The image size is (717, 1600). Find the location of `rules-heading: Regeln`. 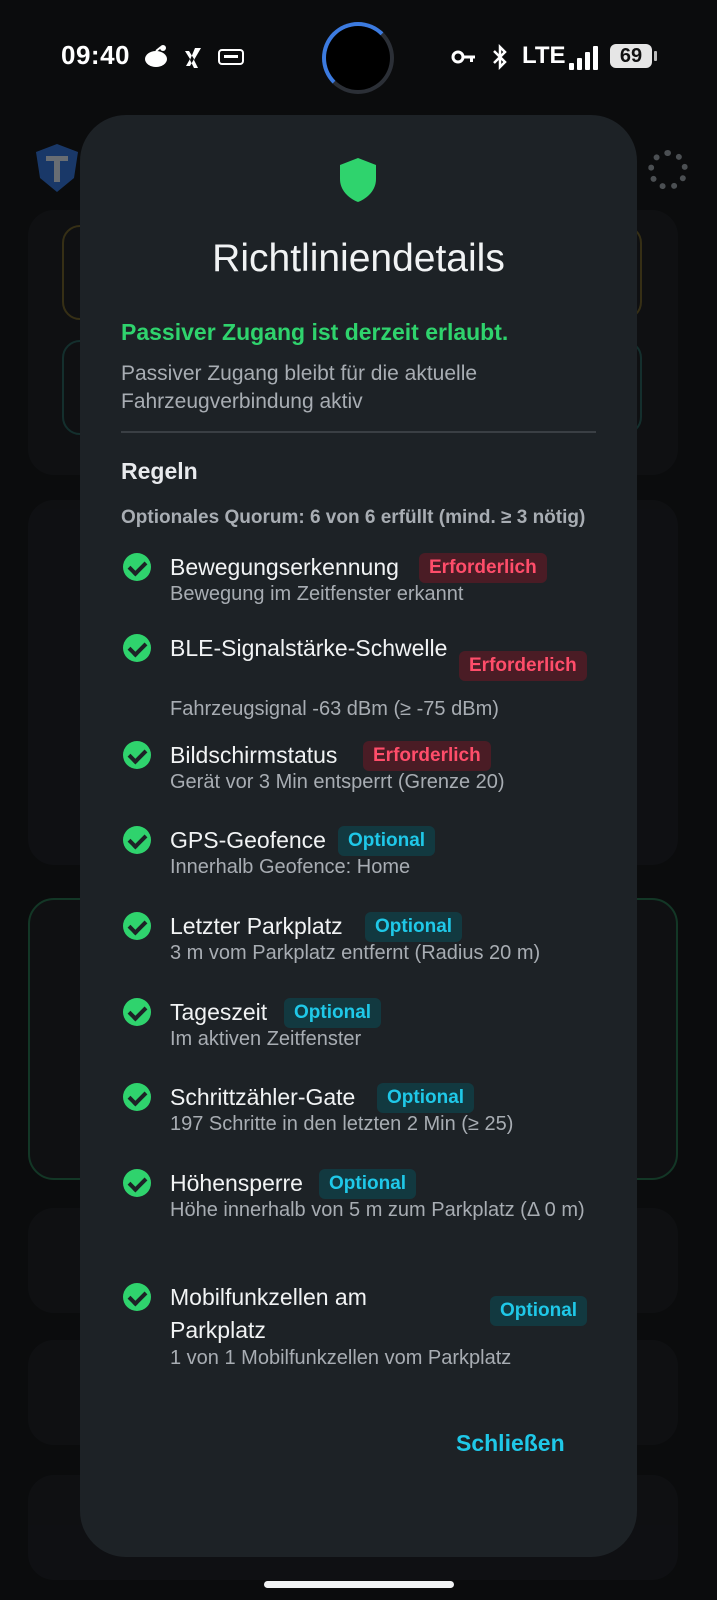

rules-heading: Regeln is located at coordinates (159, 471).